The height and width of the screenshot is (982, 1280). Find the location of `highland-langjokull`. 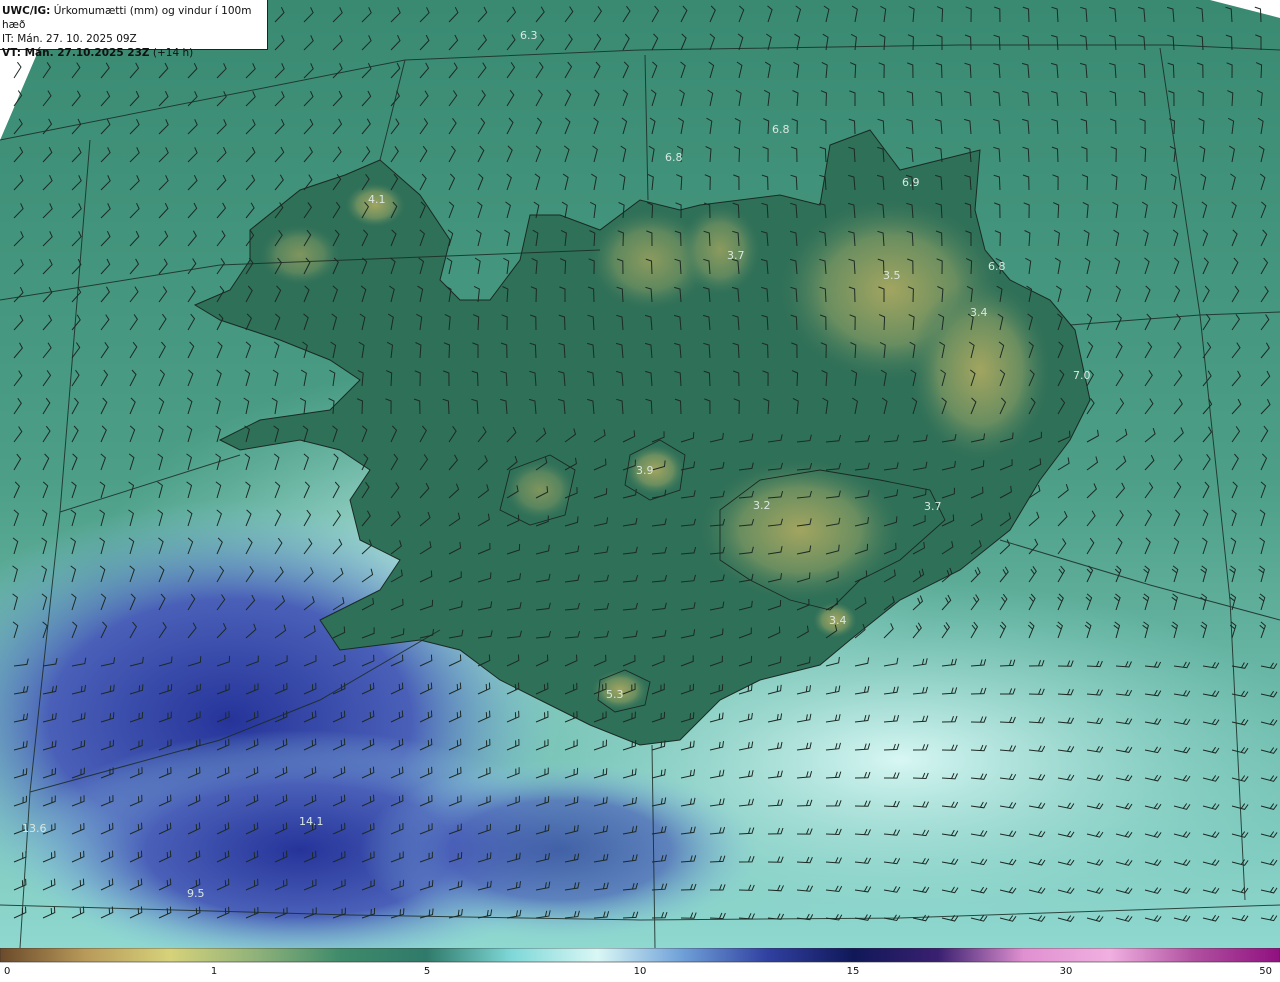

highland-langjokull is located at coordinates (540, 490).